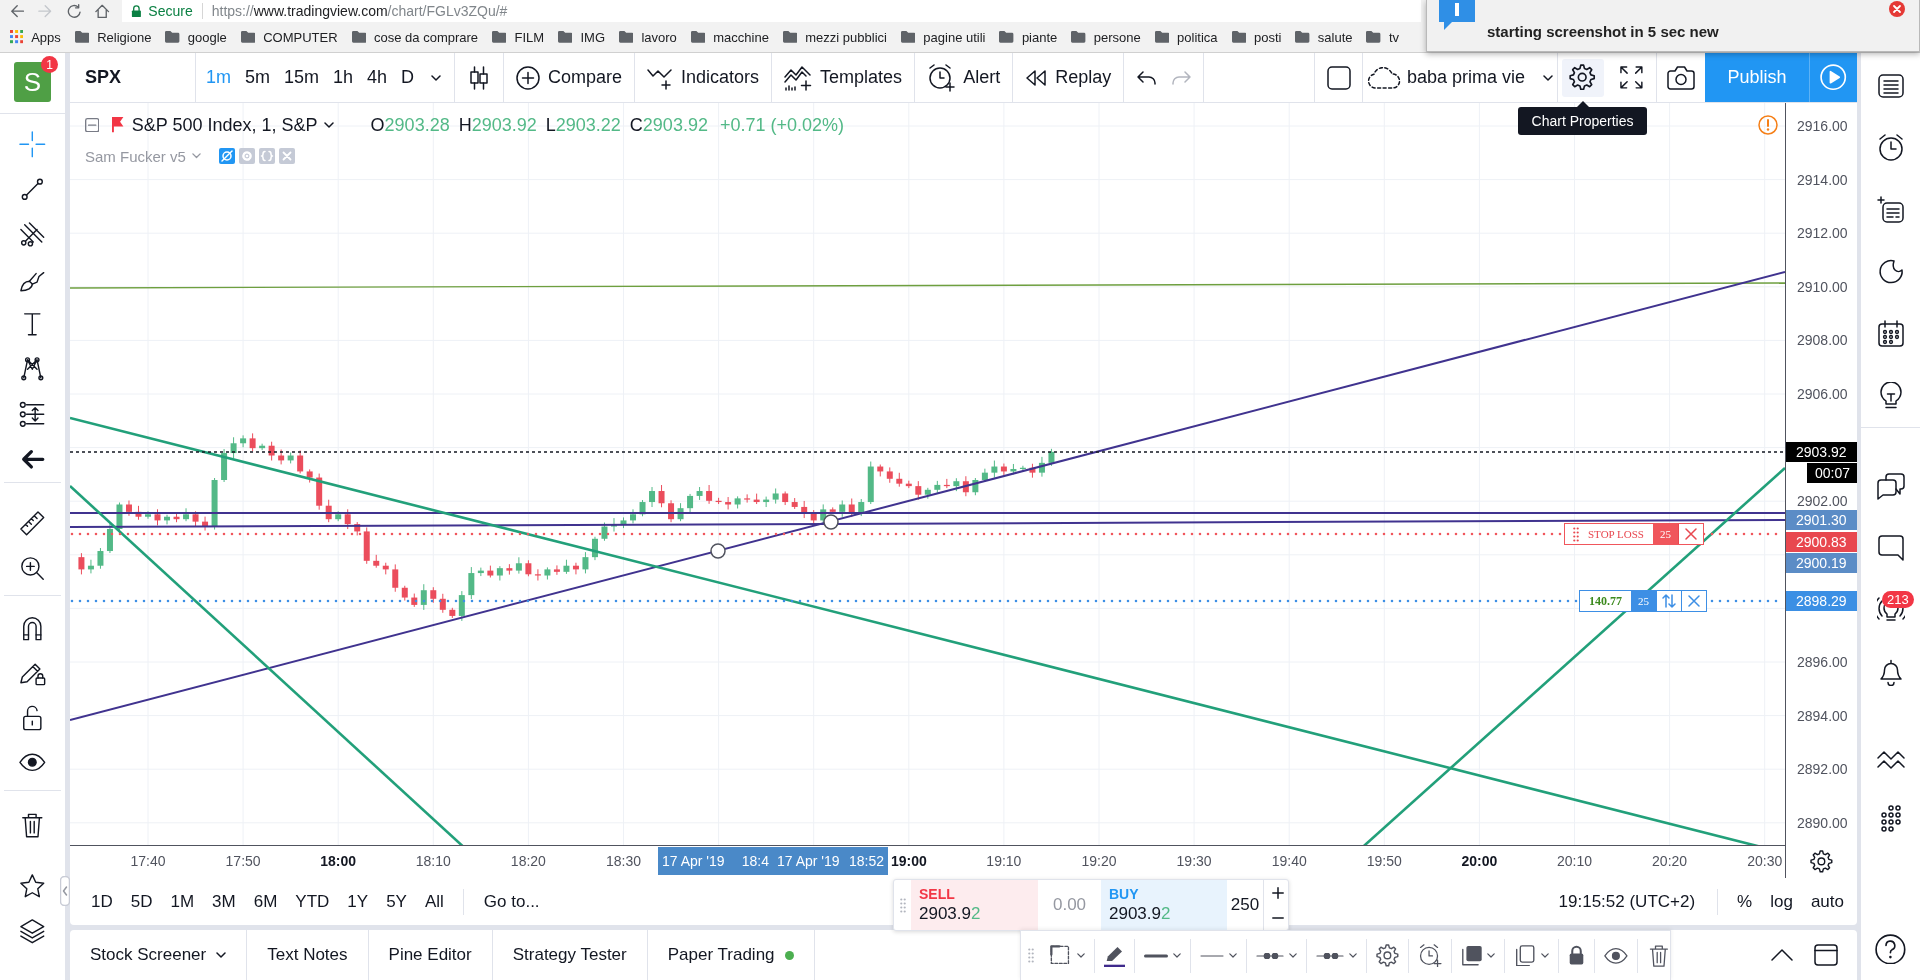 The image size is (1920, 980). I want to click on bookmark: tv, so click(1382, 37).